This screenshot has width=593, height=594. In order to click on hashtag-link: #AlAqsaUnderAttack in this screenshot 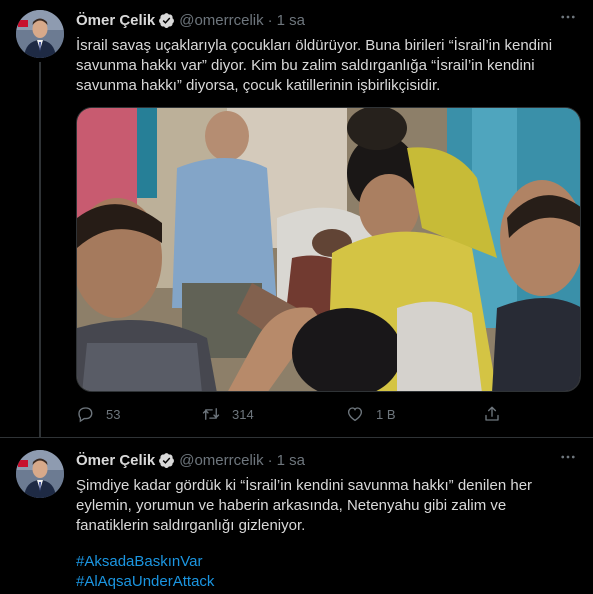, I will do `click(145, 582)`.